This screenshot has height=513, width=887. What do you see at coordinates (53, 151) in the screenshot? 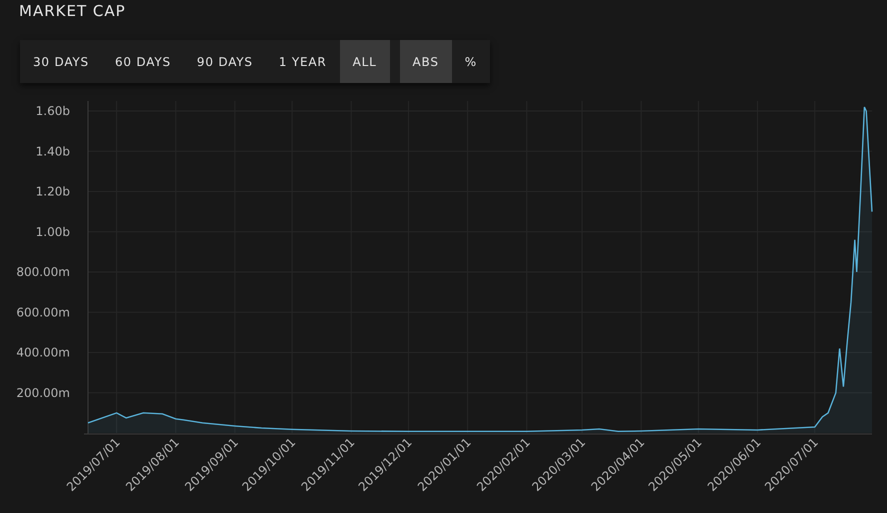
I see `y-axis-label: 1.40b` at bounding box center [53, 151].